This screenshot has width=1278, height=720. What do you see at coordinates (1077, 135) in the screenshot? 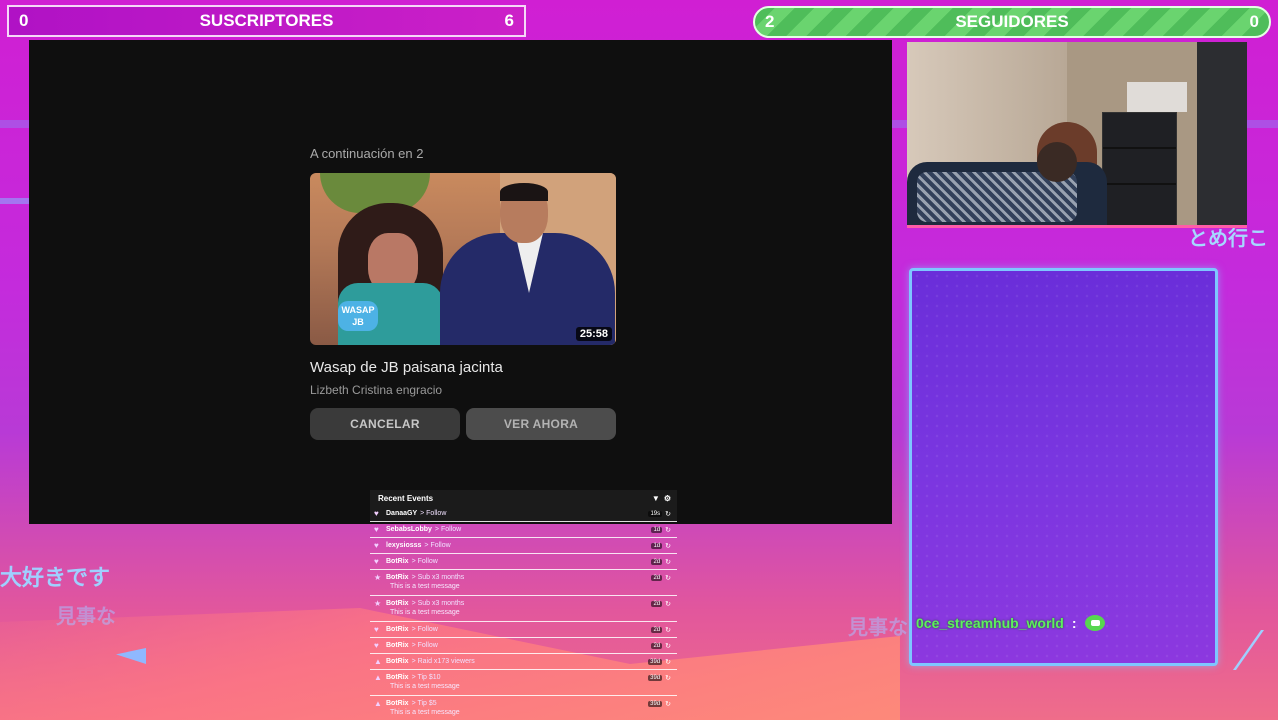
I see `webcam-feed` at bounding box center [1077, 135].